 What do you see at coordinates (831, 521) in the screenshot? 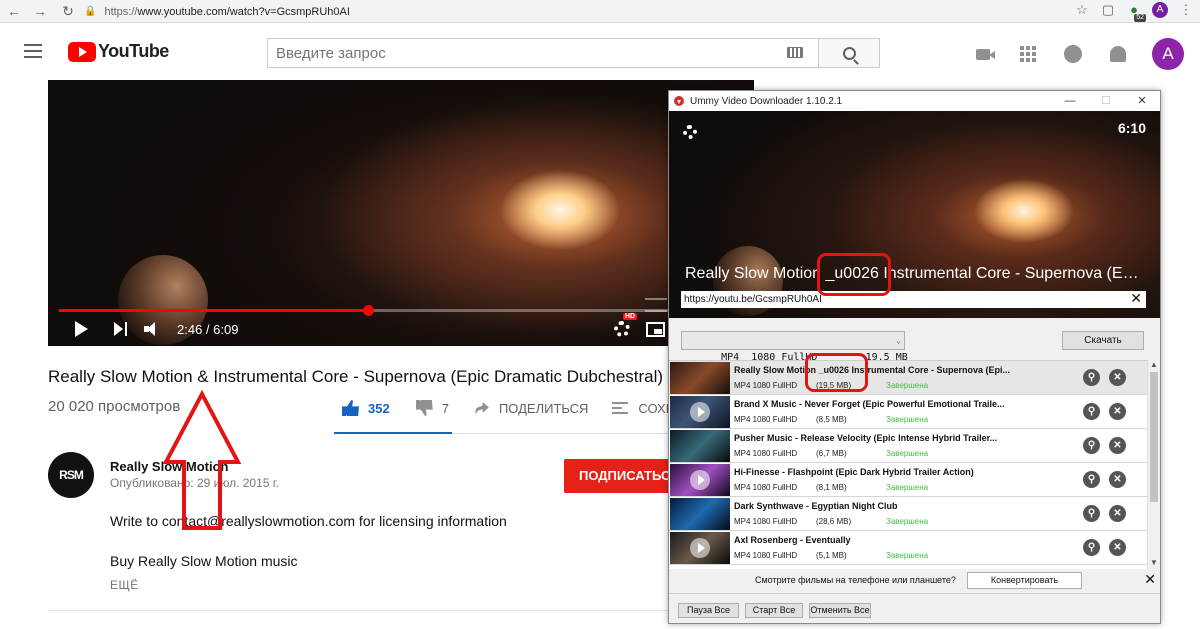
I see `item-meta: MP4 1080 FullHD (28,6 MB) Завершена` at bounding box center [831, 521].